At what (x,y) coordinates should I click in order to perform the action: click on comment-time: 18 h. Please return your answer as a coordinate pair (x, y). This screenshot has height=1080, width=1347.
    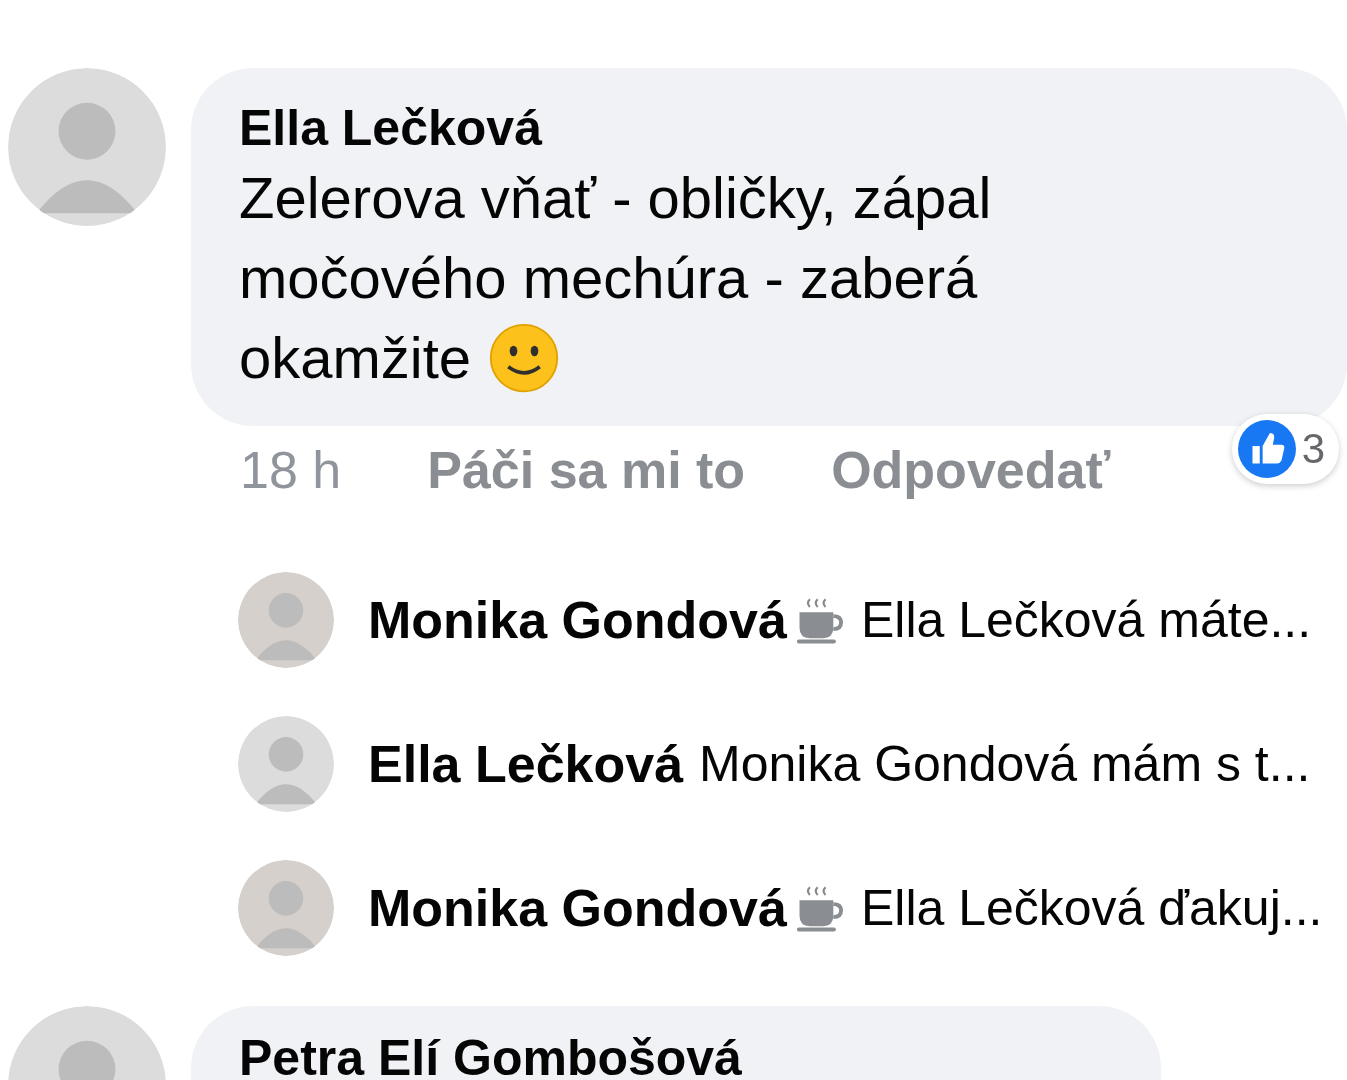
    Looking at the image, I should click on (291, 470).